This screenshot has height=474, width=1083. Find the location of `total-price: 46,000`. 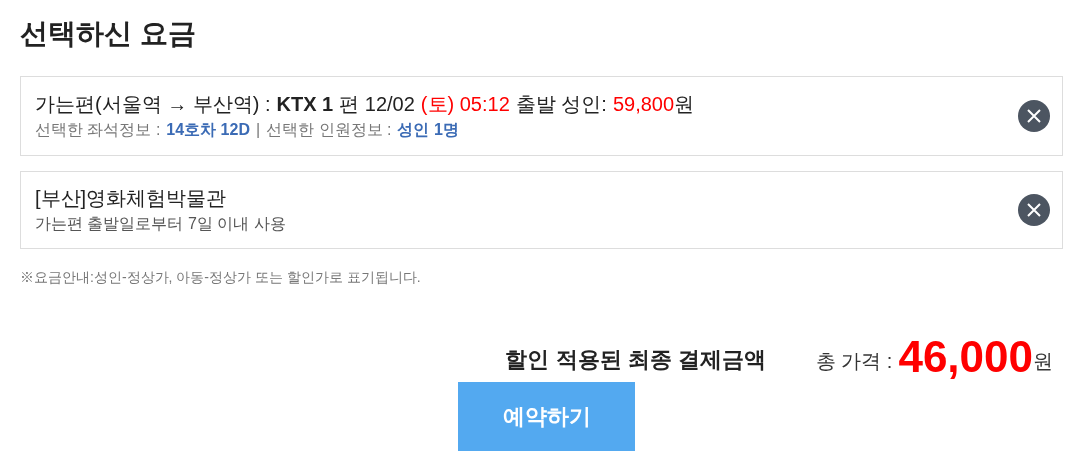

total-price: 46,000 is located at coordinates (965, 357).